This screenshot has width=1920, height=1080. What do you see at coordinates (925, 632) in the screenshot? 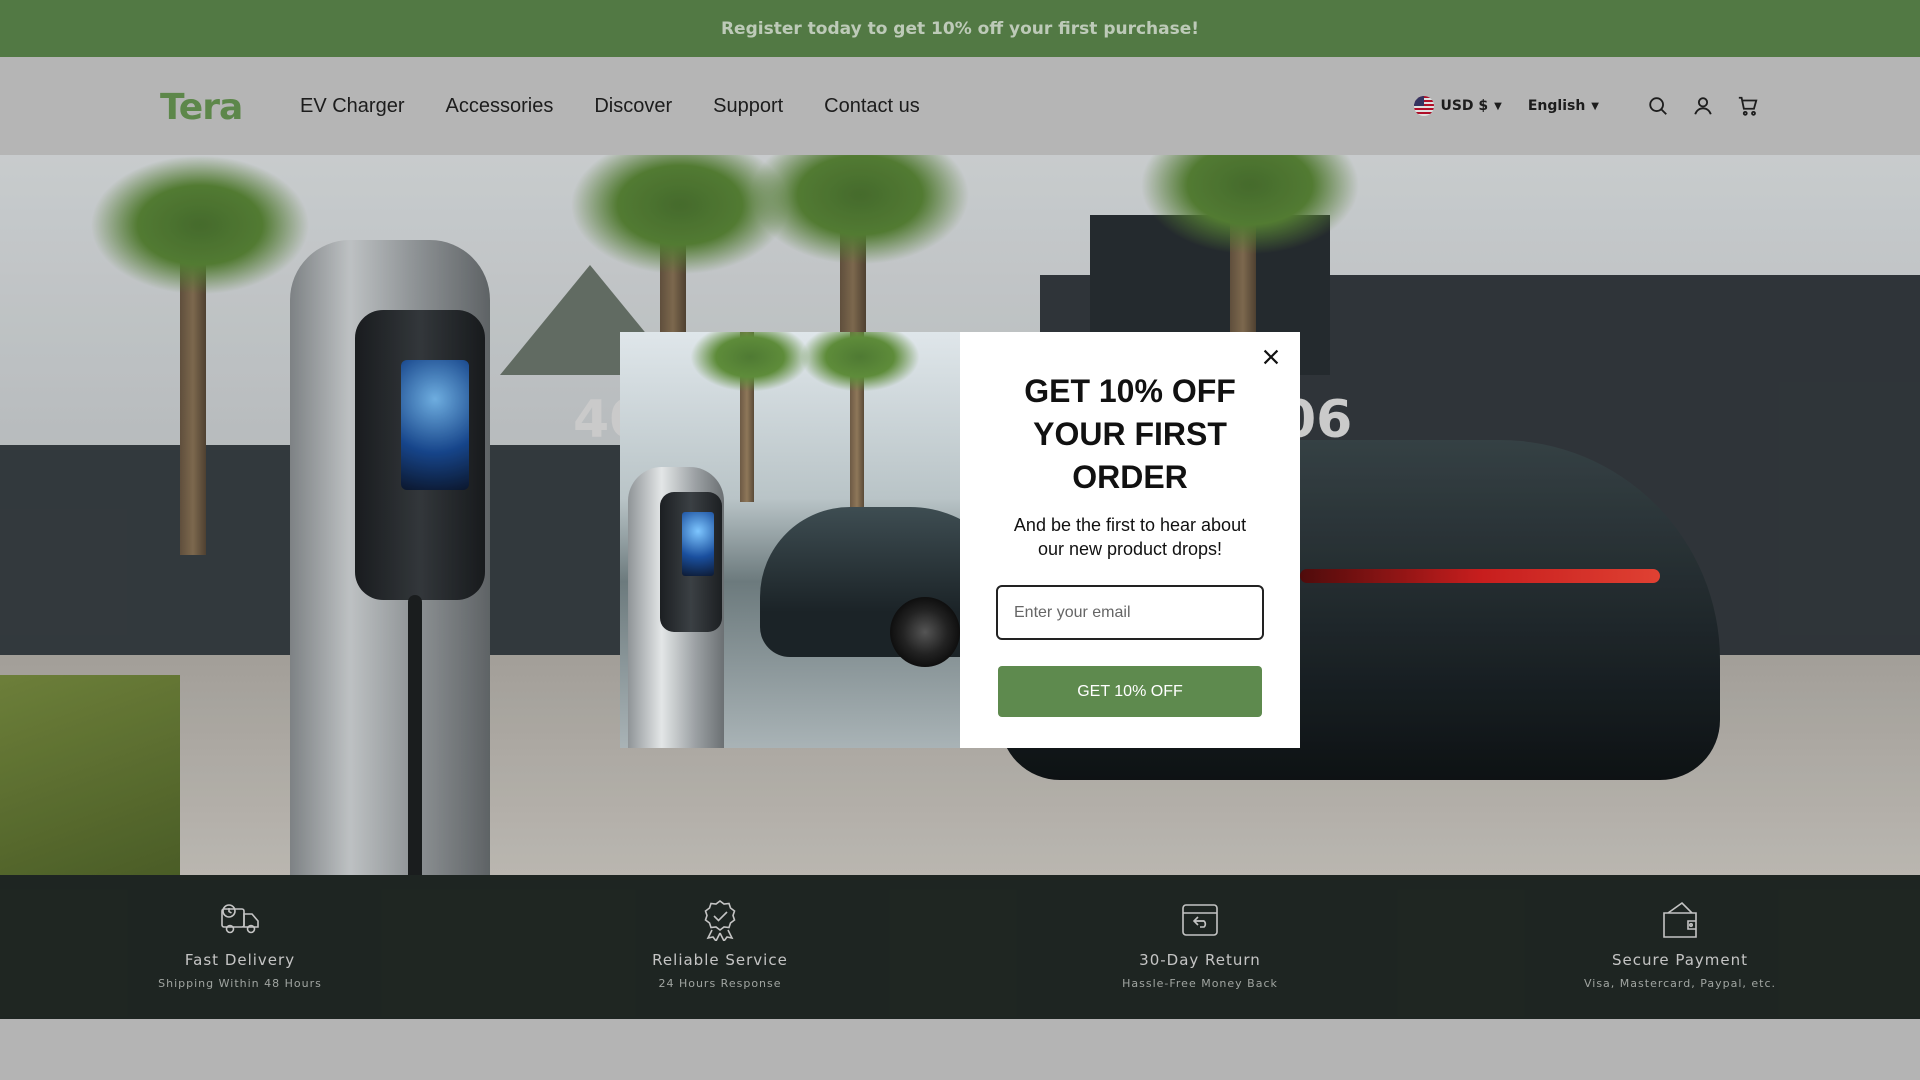
I see `popup-car-wheel` at bounding box center [925, 632].